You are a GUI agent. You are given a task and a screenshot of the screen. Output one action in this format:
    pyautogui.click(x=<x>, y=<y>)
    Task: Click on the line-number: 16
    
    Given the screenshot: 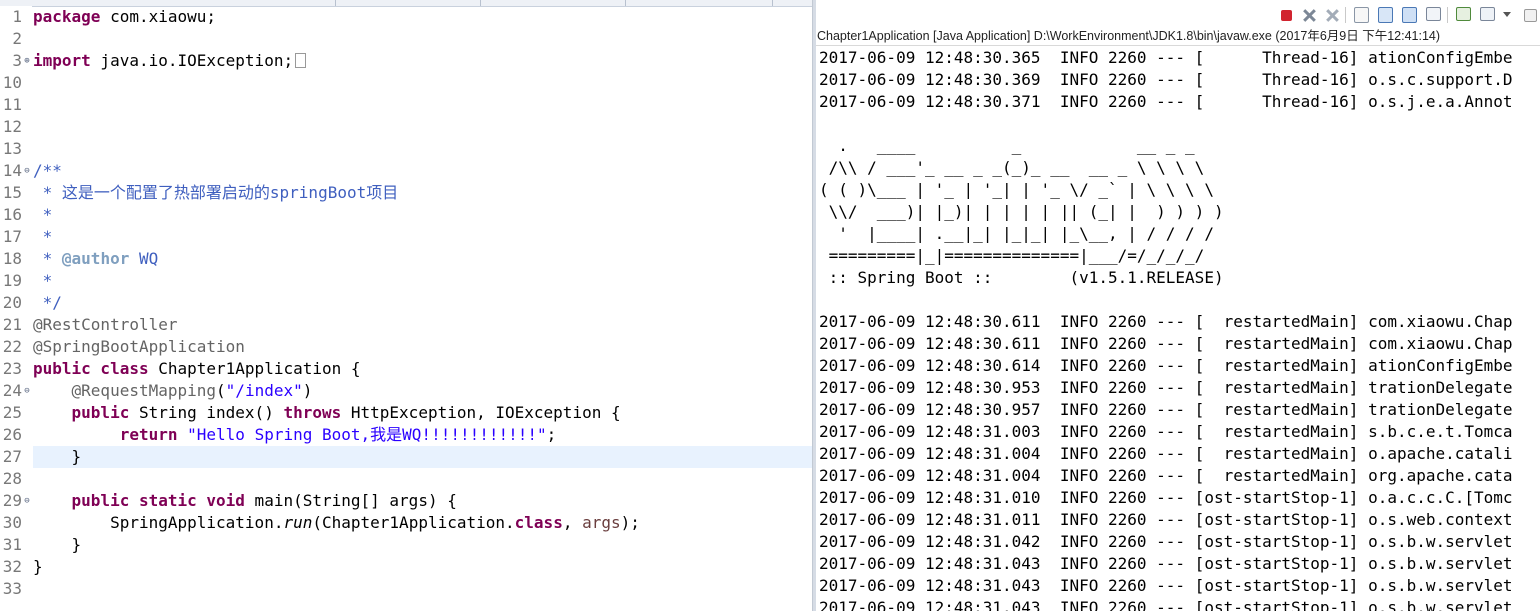 What is the action you would take?
    pyautogui.click(x=12, y=214)
    